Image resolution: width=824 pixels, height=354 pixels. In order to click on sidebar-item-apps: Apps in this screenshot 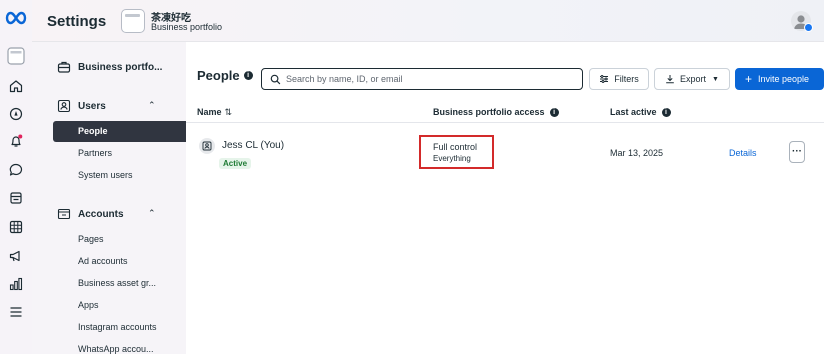, I will do `click(88, 305)`.